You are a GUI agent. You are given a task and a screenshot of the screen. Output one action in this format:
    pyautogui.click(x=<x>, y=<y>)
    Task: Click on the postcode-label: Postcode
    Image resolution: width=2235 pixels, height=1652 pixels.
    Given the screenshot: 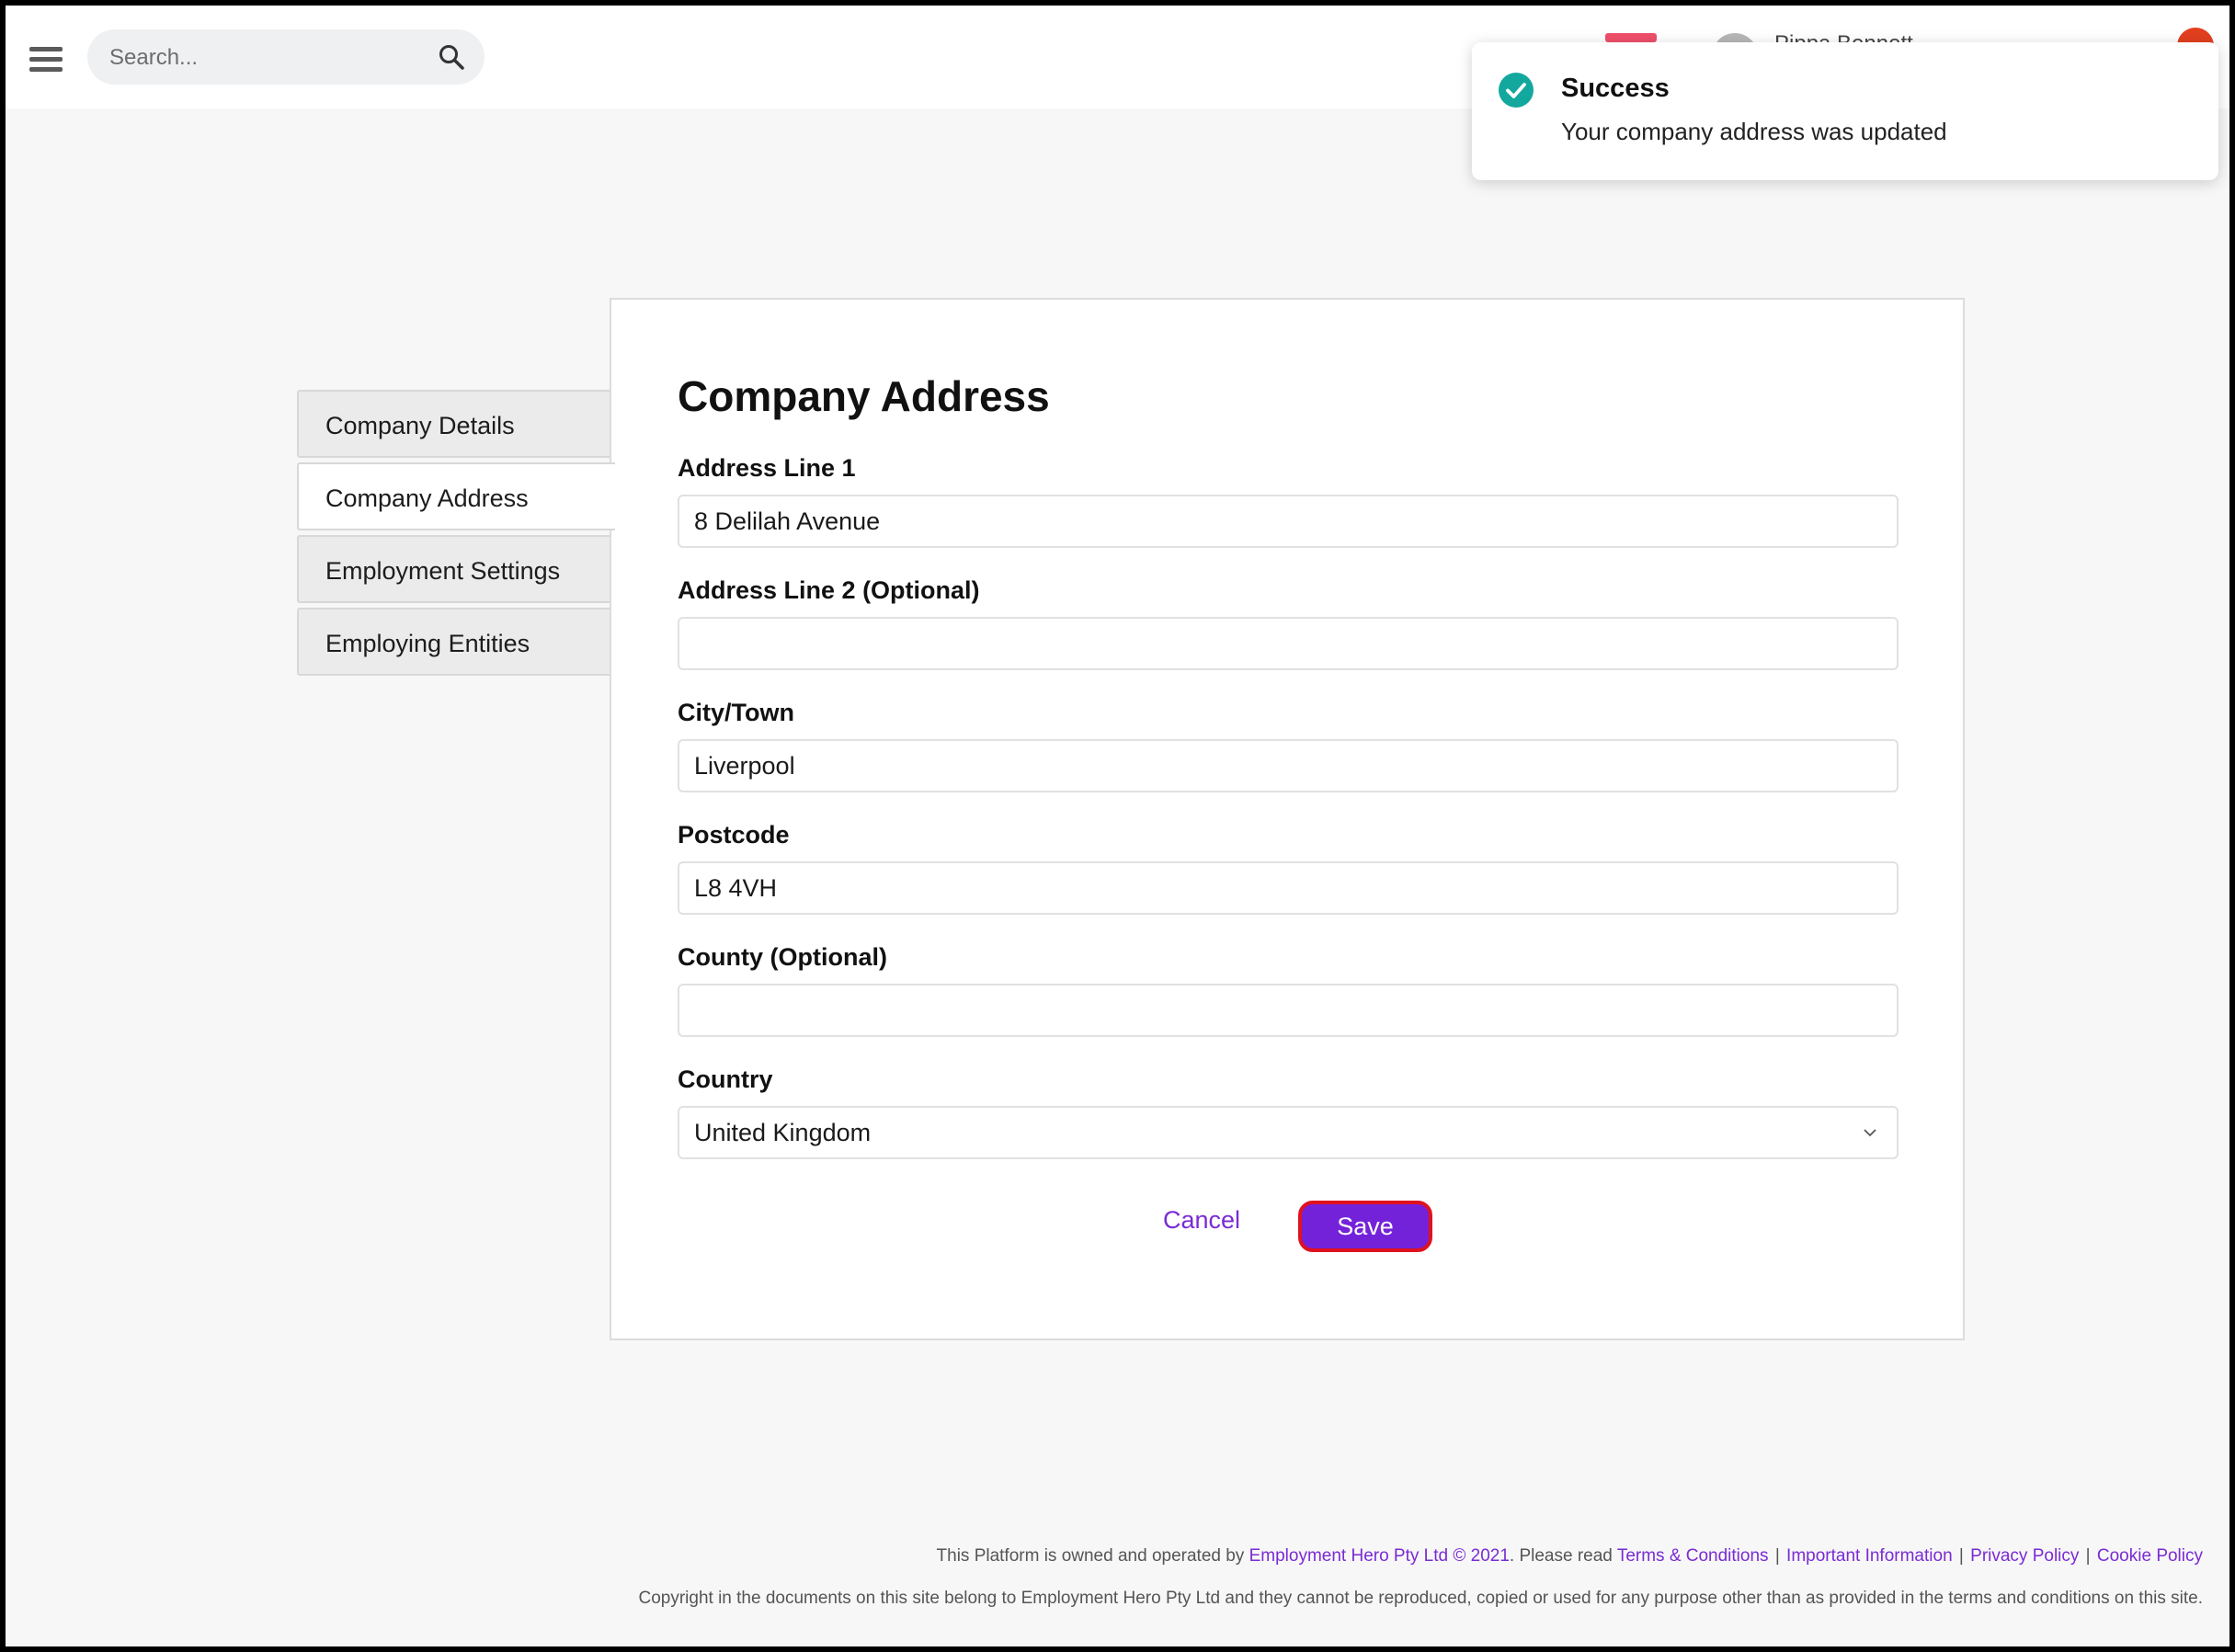 What is the action you would take?
    pyautogui.click(x=734, y=835)
    